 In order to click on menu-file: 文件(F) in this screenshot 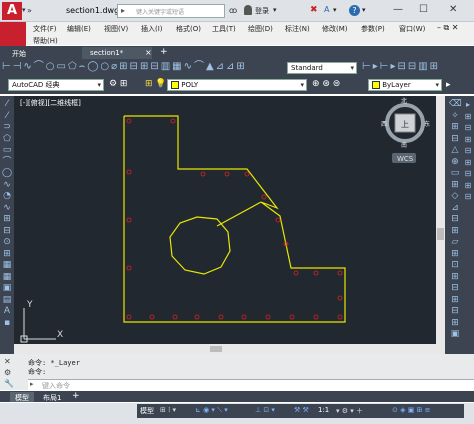, I will do `click(45, 29)`.